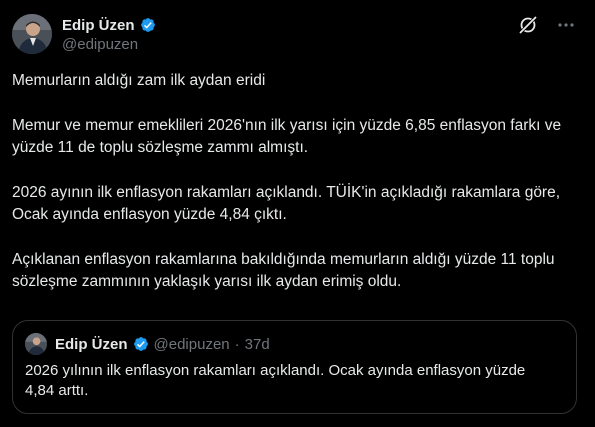  Describe the element at coordinates (36, 344) in the screenshot. I see `quoted-avatar` at that location.